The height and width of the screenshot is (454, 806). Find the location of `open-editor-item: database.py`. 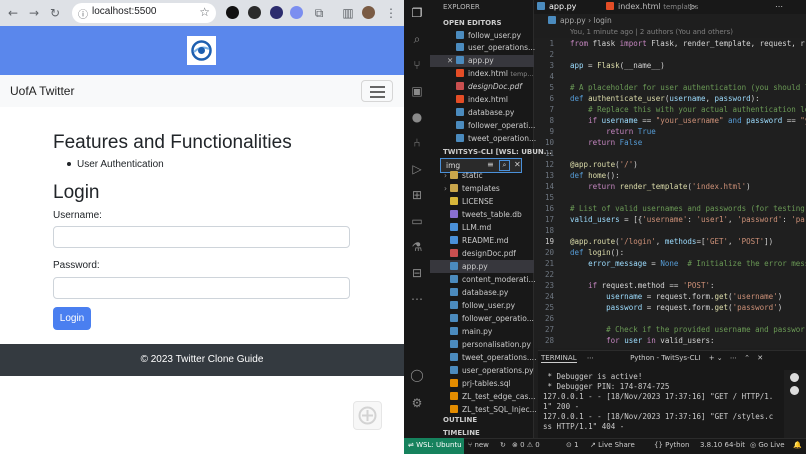

open-editor-item: database.py is located at coordinates (485, 113).